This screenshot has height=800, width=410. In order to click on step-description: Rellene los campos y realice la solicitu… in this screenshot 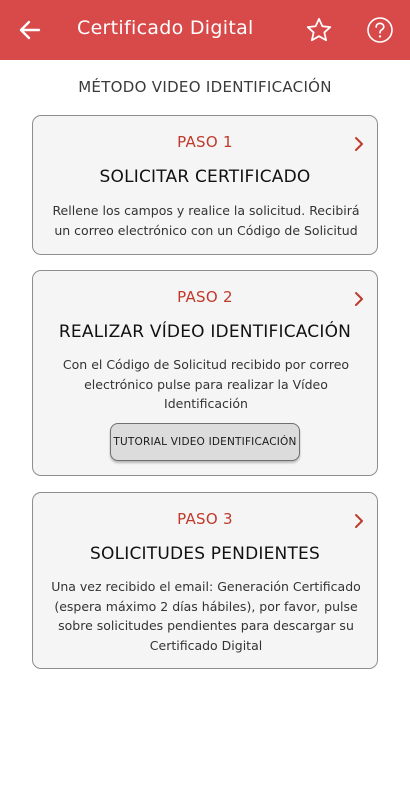, I will do `click(206, 220)`.